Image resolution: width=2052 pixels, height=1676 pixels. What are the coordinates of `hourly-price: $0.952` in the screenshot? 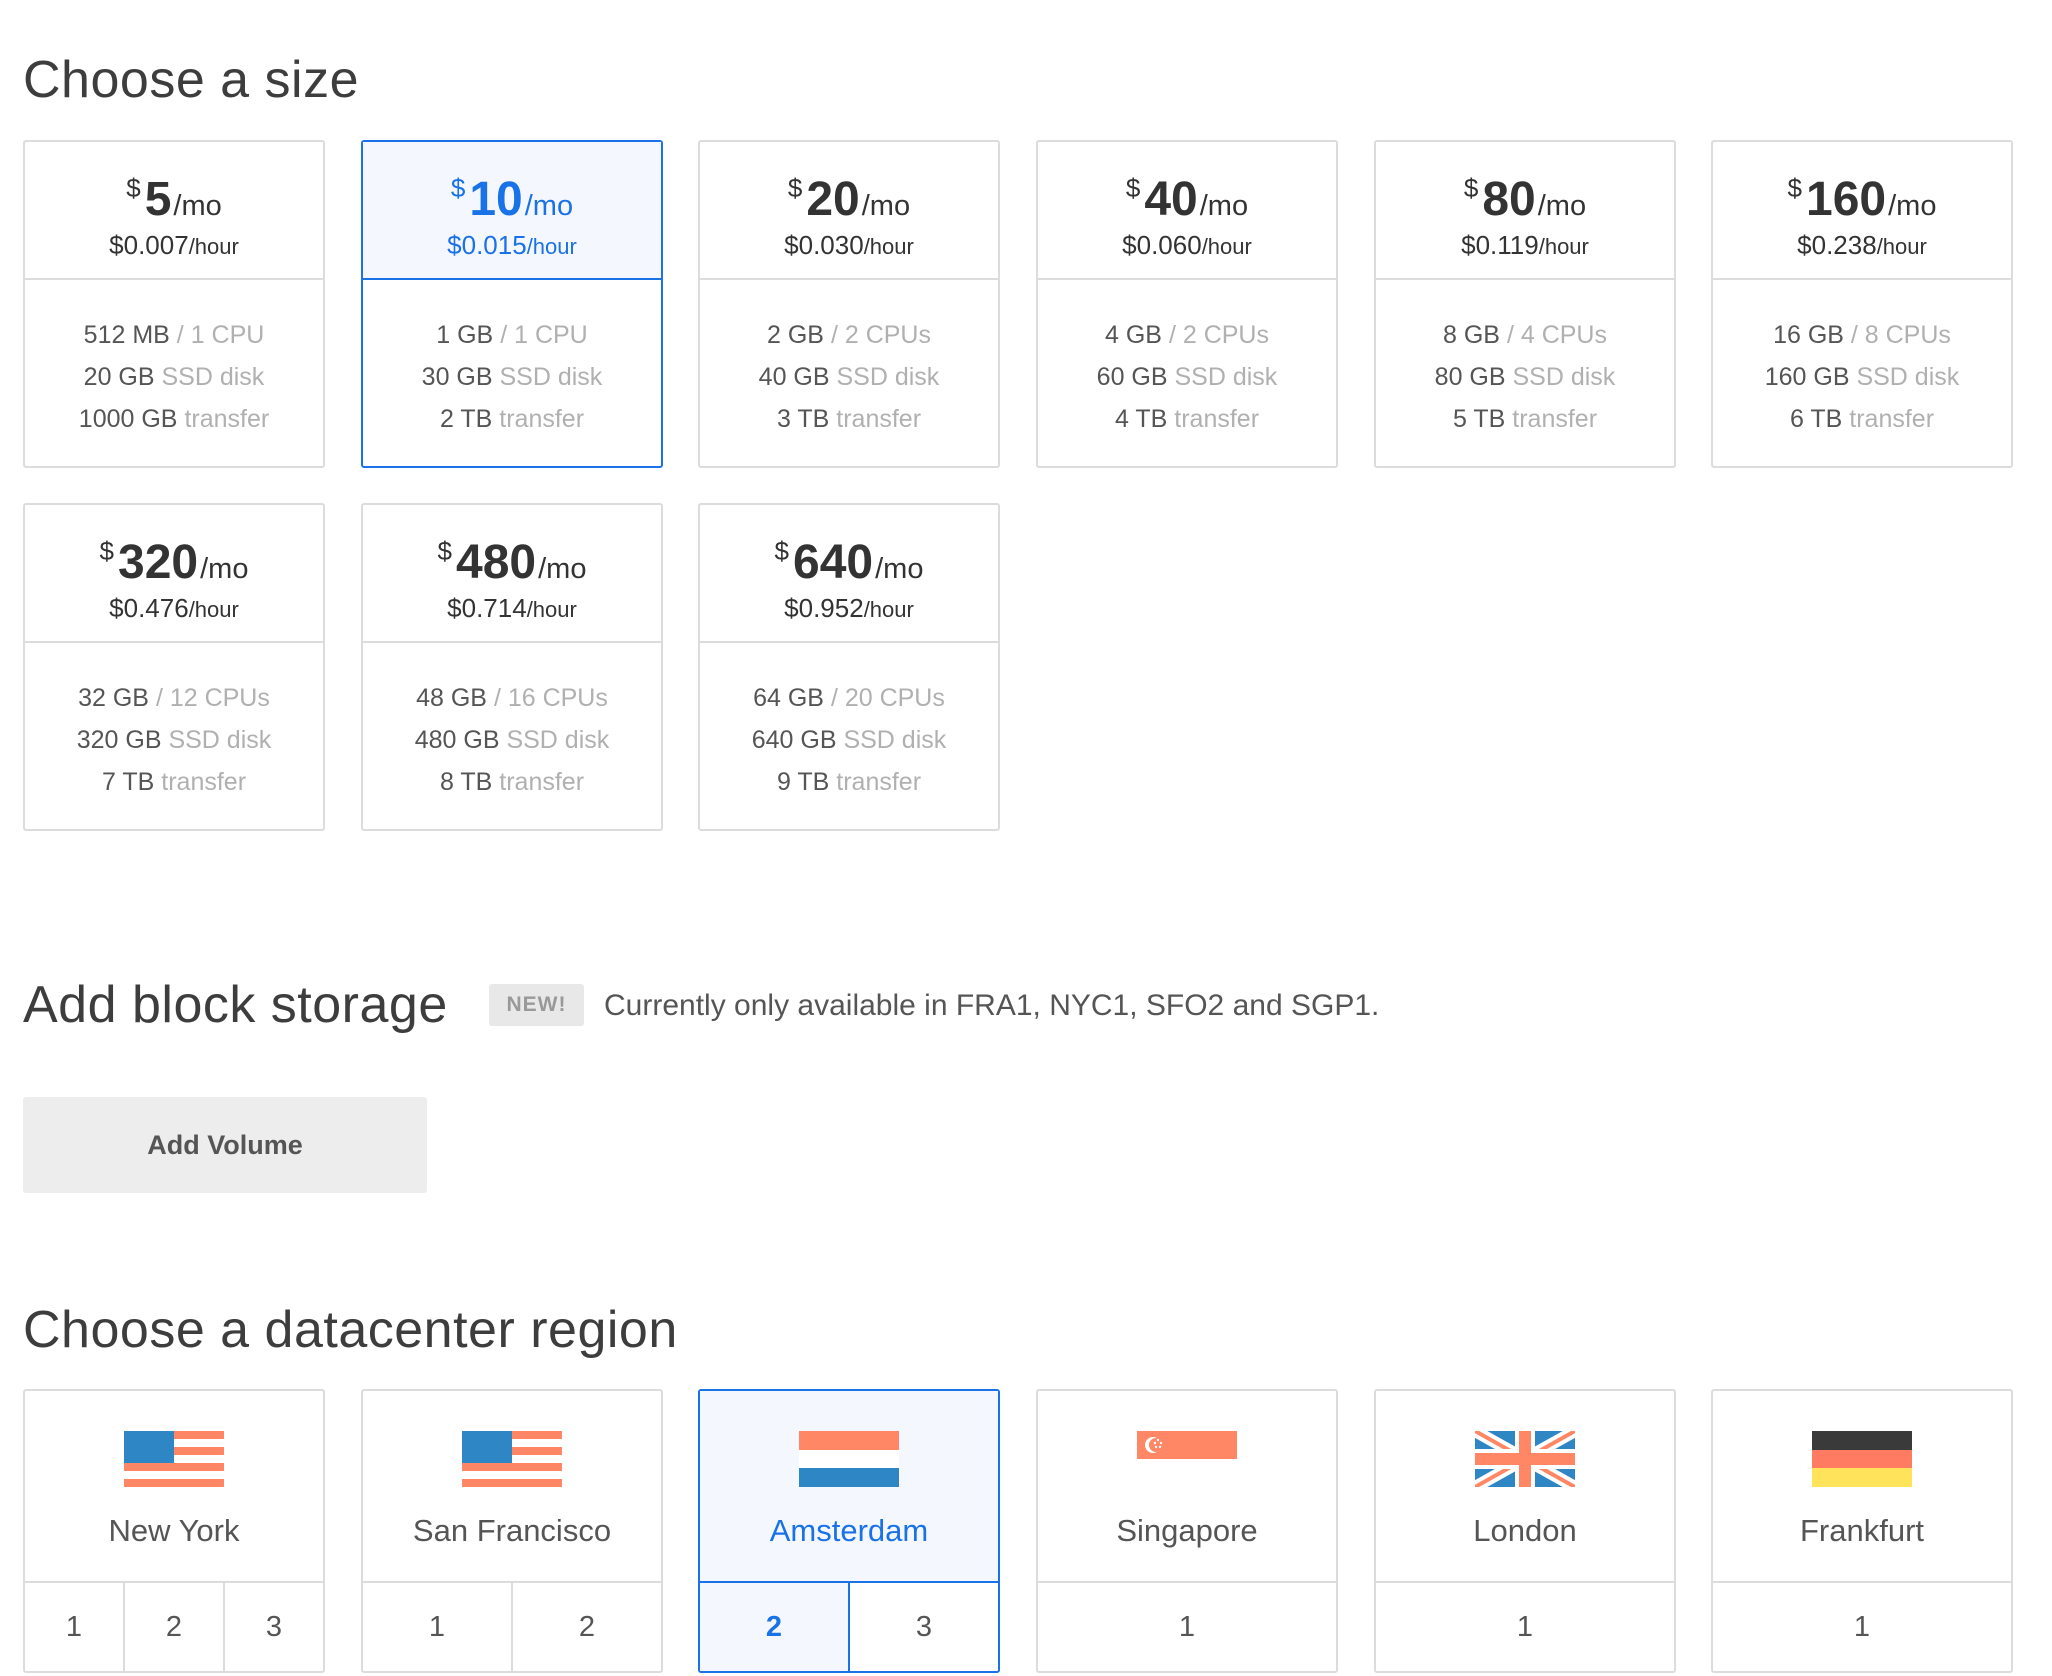 It's located at (824, 608).